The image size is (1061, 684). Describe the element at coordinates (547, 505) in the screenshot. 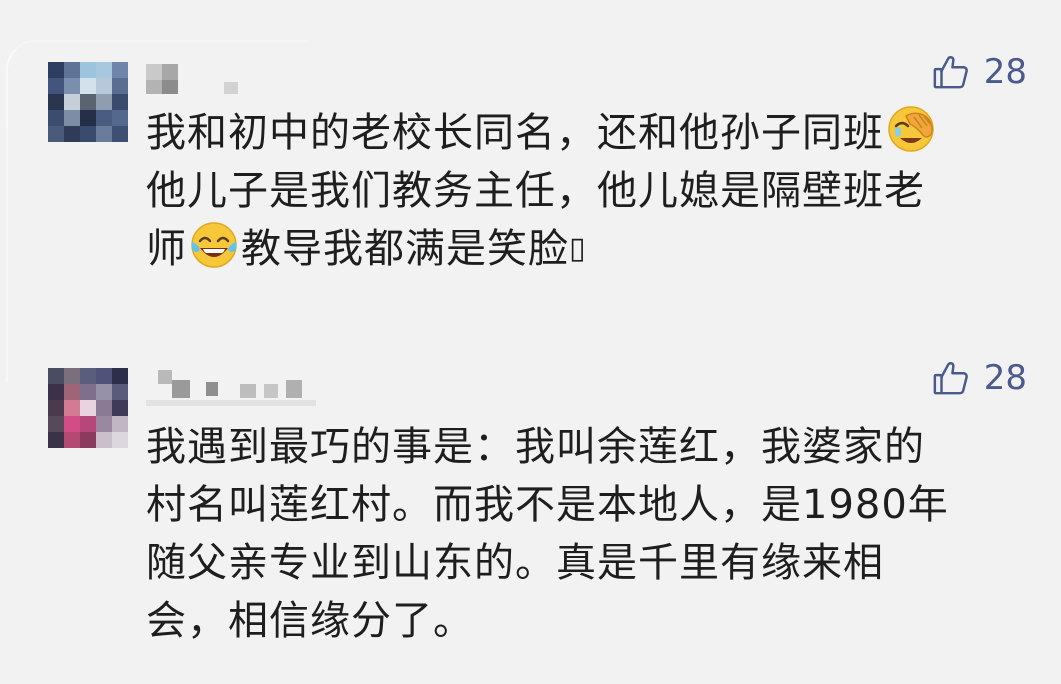

I see `comment-line: 村名叫莲红村。而我不是本地人，是1980年` at that location.